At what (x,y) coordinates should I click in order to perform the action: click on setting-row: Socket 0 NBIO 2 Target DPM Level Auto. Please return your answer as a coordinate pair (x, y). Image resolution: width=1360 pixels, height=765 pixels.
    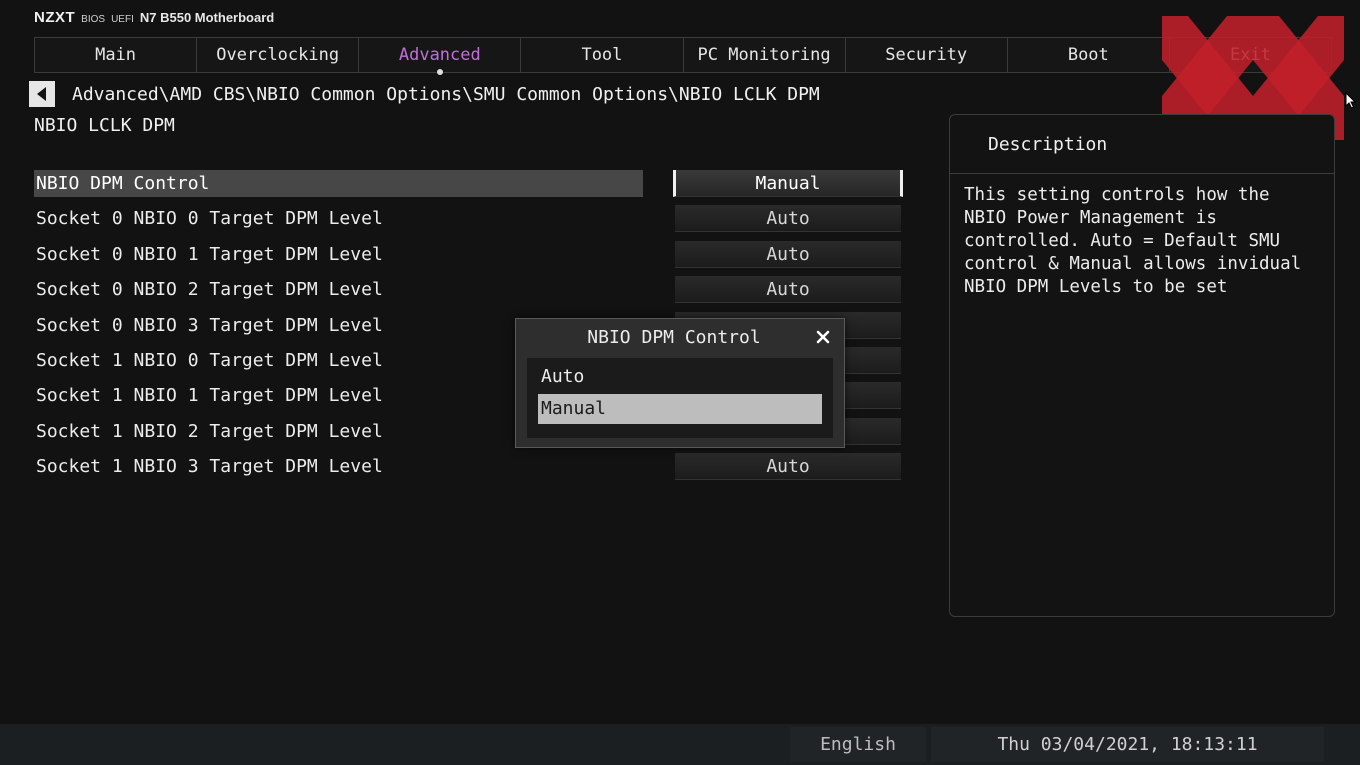
    Looking at the image, I should click on (469, 293).